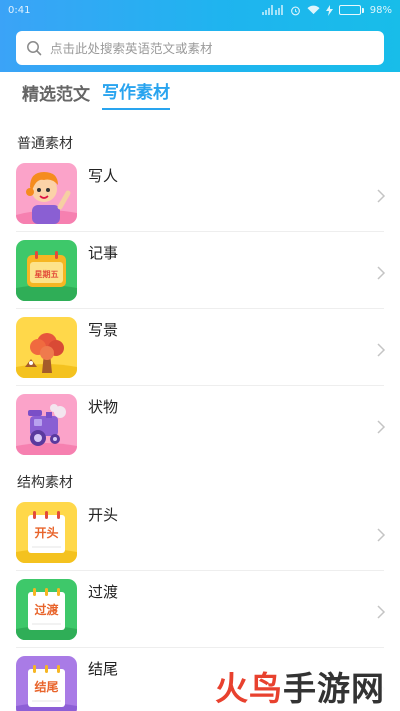  I want to click on note-icon-text: 过渡, so click(46, 609).